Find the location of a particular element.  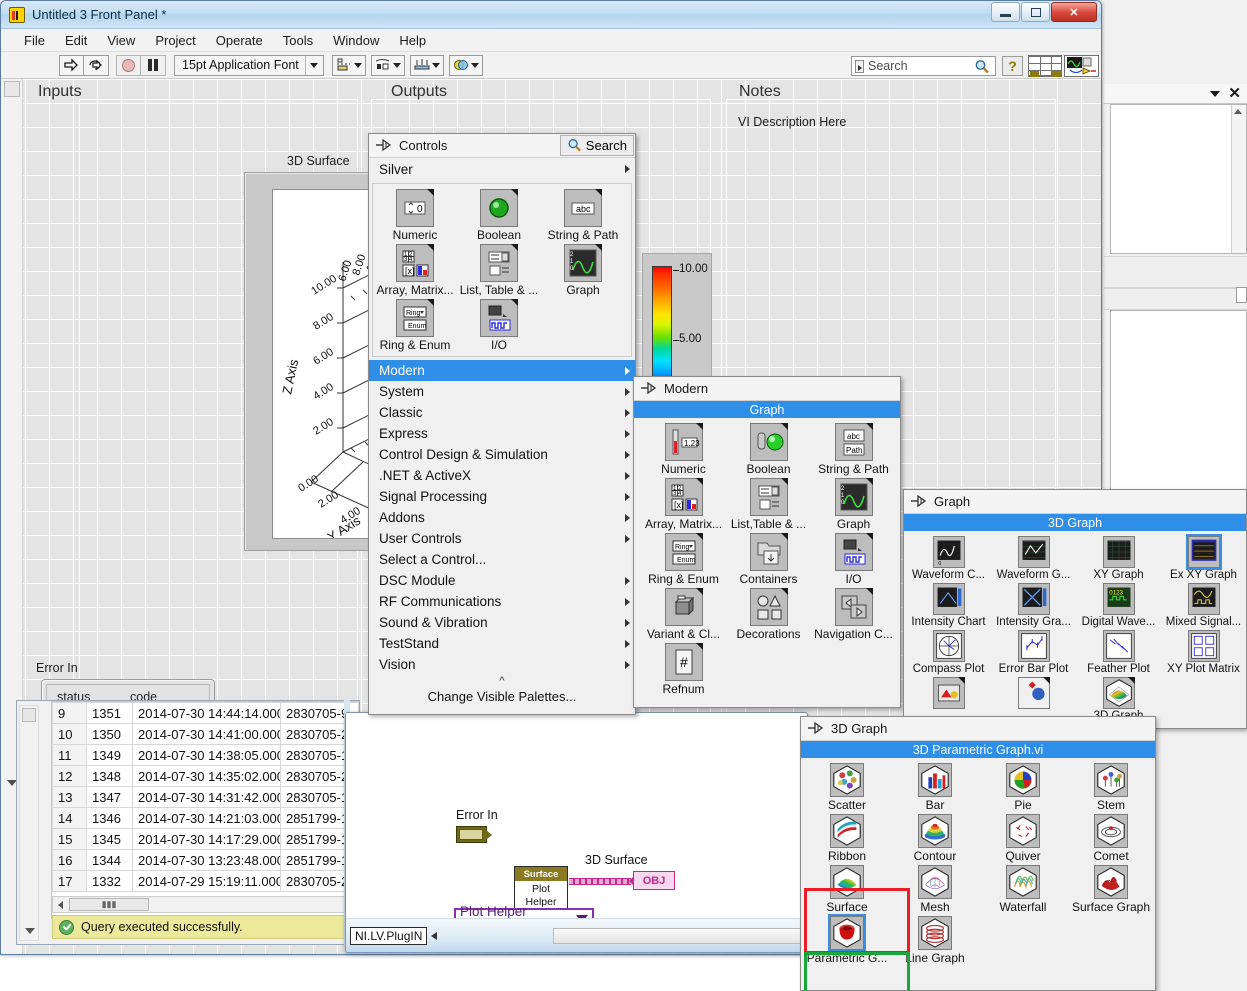

xy-graph-icon is located at coordinates (1118, 552).